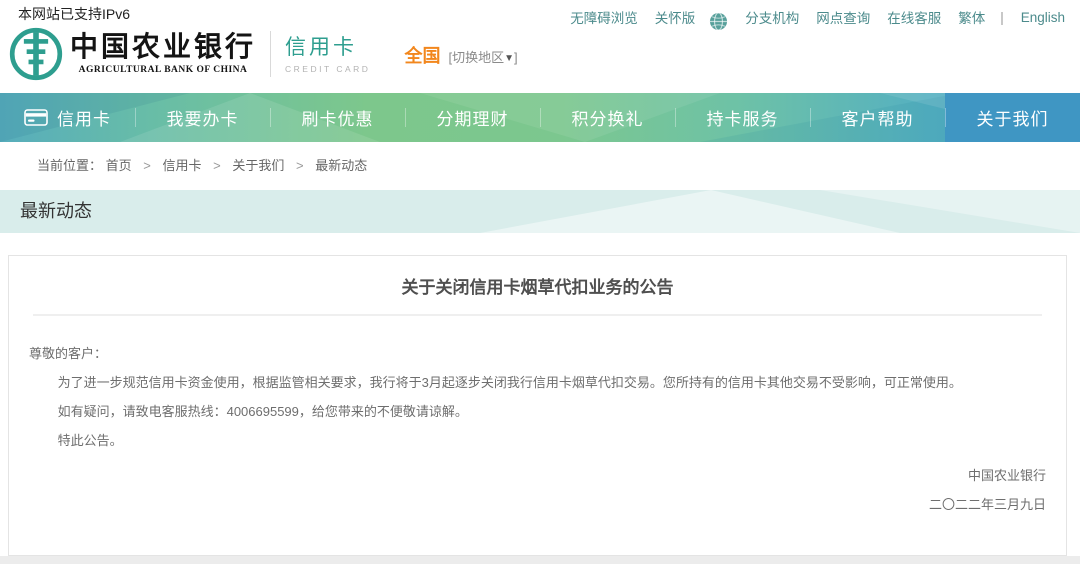  Describe the element at coordinates (537, 490) in the screenshot. I see `signature-block: 中国农业银行 二〇二二年三月九日` at that location.